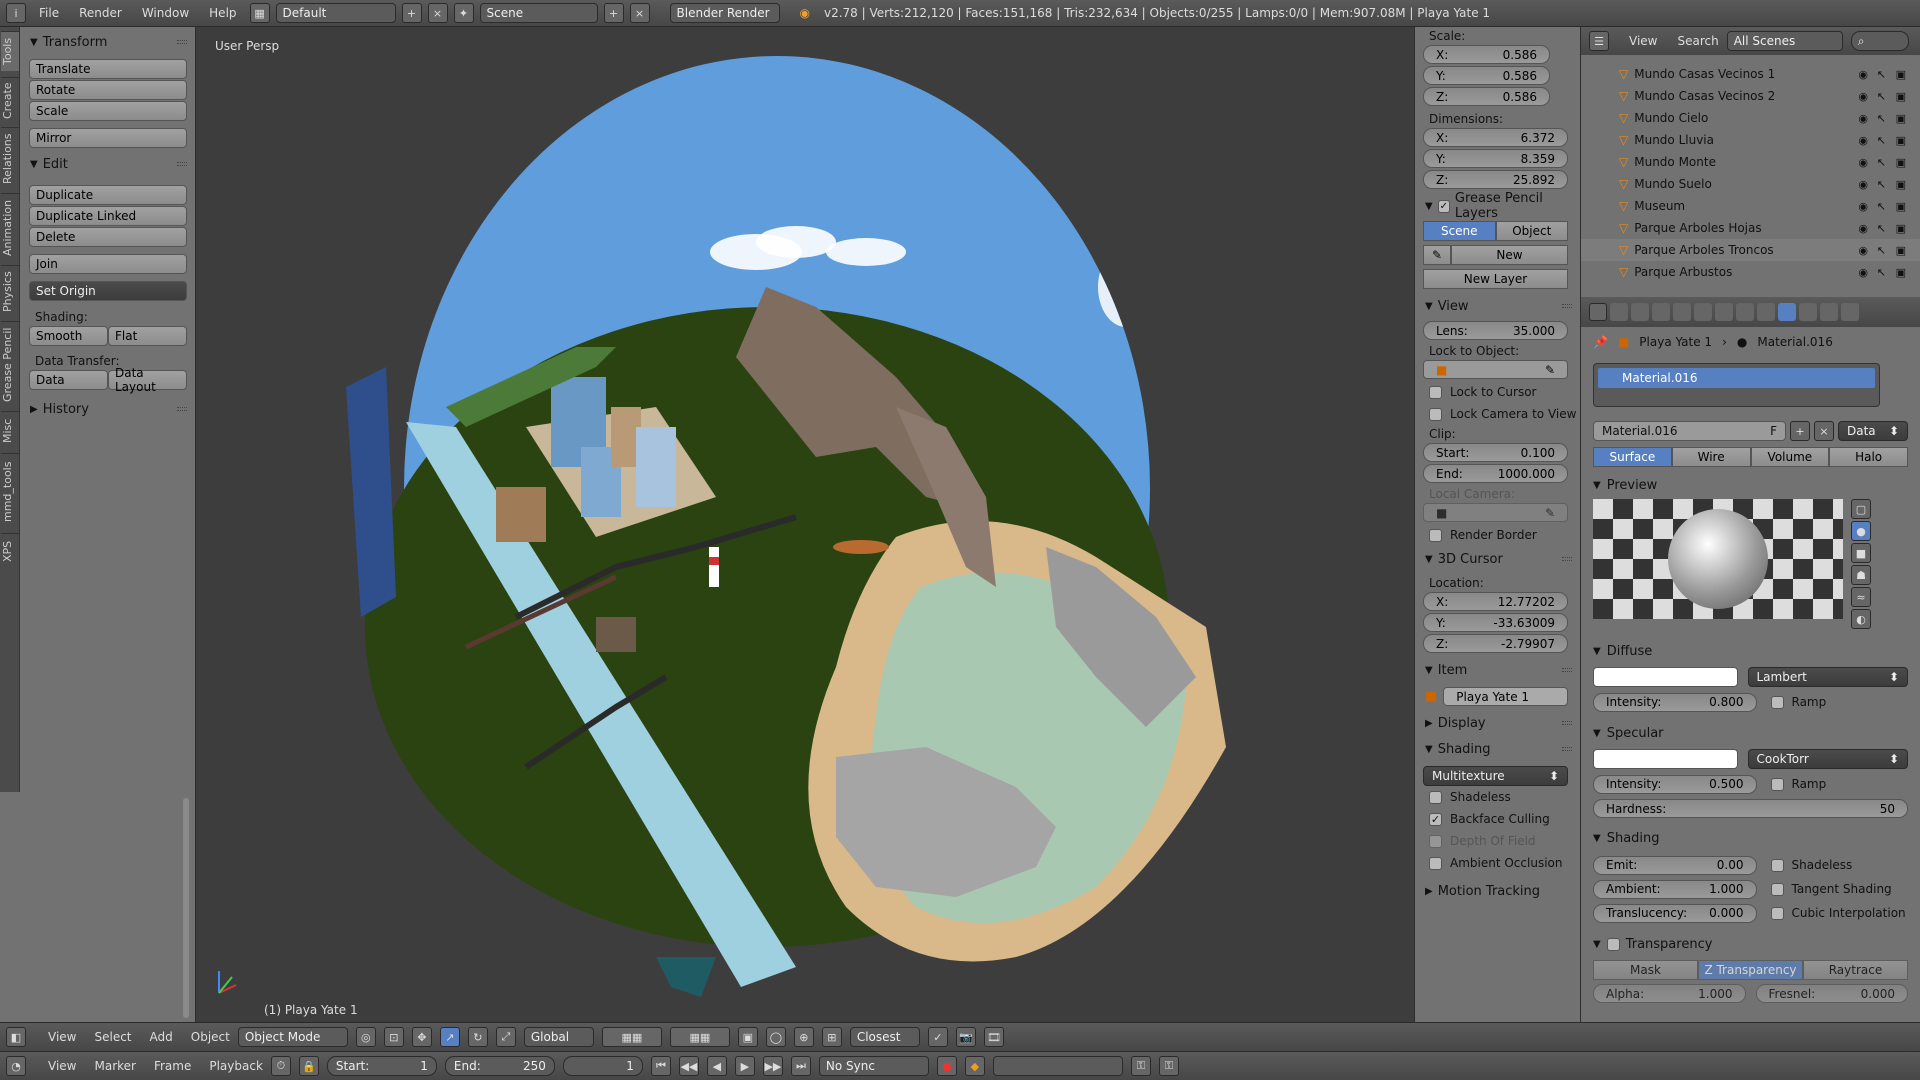 This screenshot has width=1920, height=1080. Describe the element at coordinates (10, 227) in the screenshot. I see `tab-animation: Animation` at that location.